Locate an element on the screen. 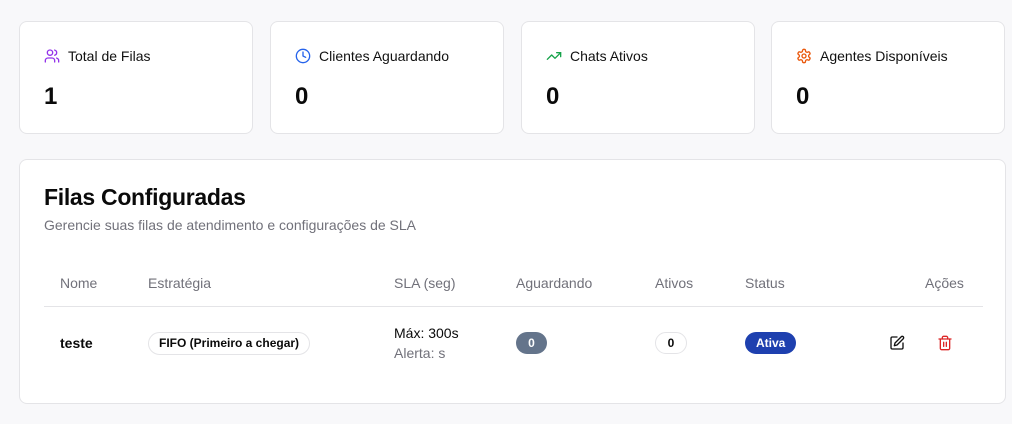 The image size is (1012, 424). active-count-badge: 0 is located at coordinates (671, 343).